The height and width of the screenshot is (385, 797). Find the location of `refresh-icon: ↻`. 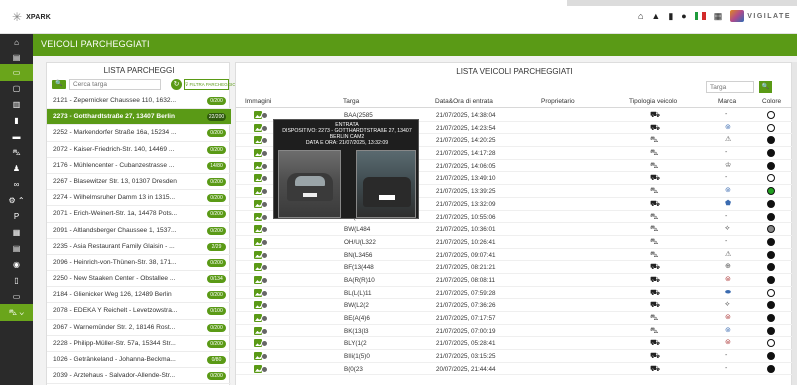

refresh-icon: ↻ is located at coordinates (176, 84).